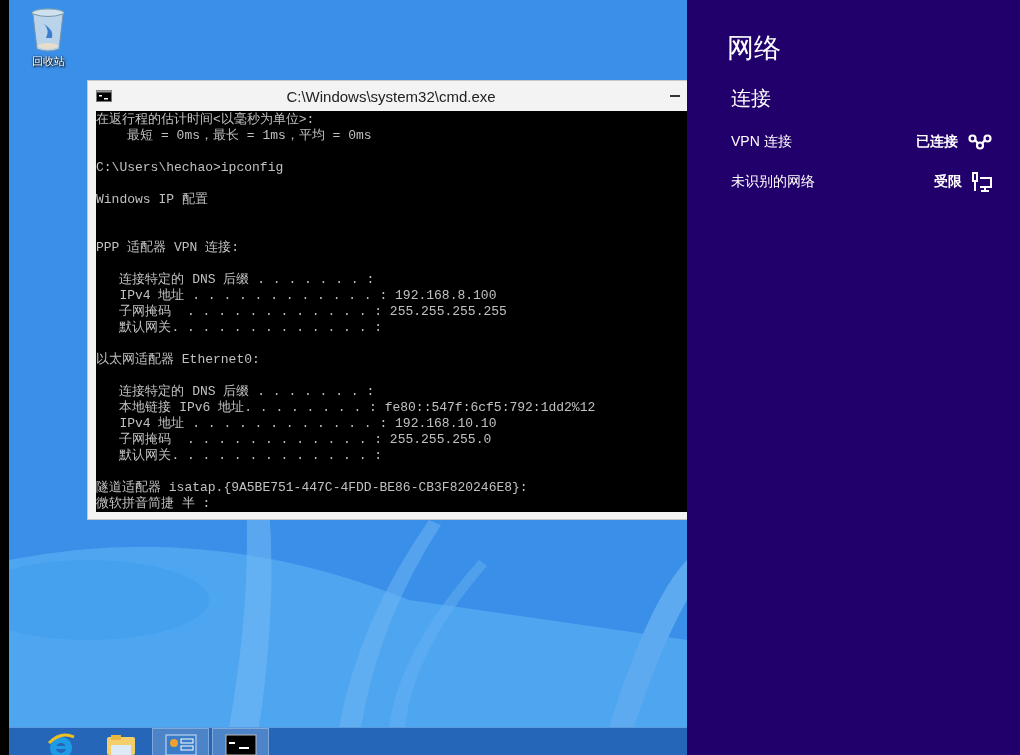  What do you see at coordinates (754, 48) in the screenshot?
I see `panel-title: 网络` at bounding box center [754, 48].